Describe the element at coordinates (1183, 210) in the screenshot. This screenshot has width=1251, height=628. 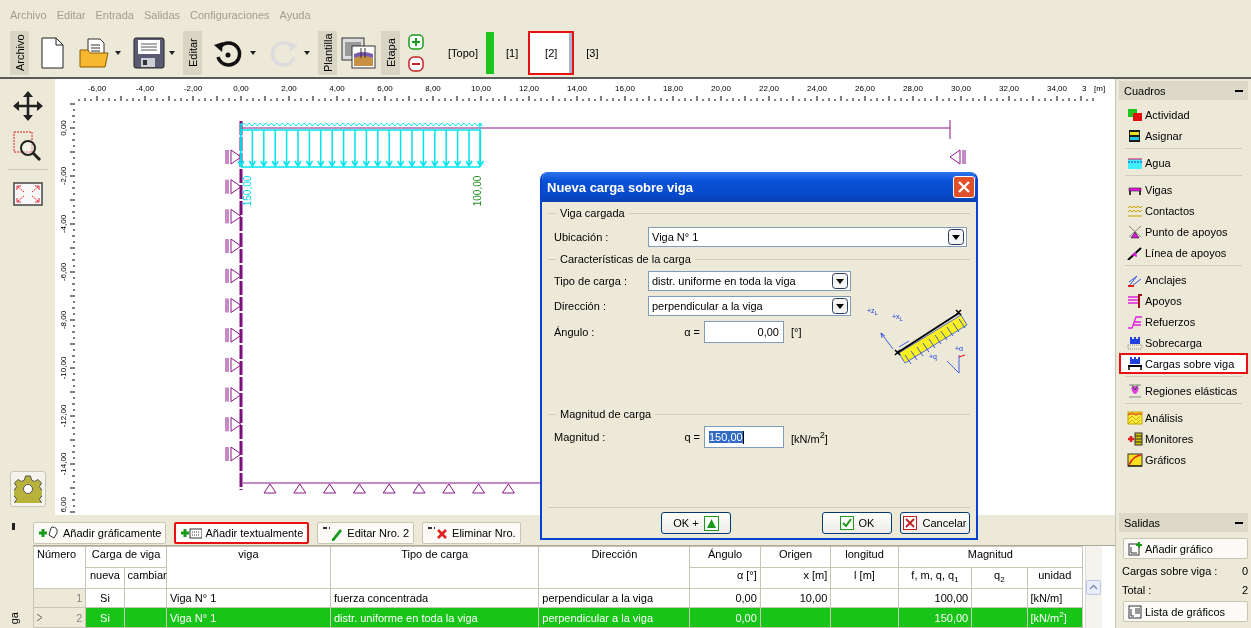
I see `panel-item: Contactos` at that location.